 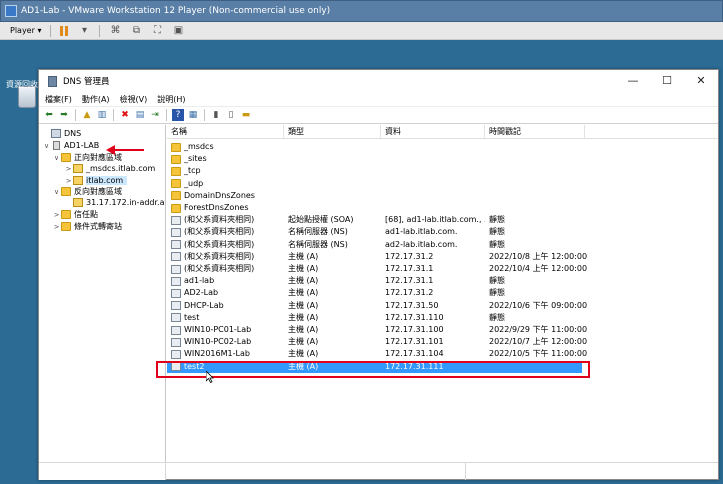 I want to click on tree-item-dns: DNS, so click(x=61, y=133).